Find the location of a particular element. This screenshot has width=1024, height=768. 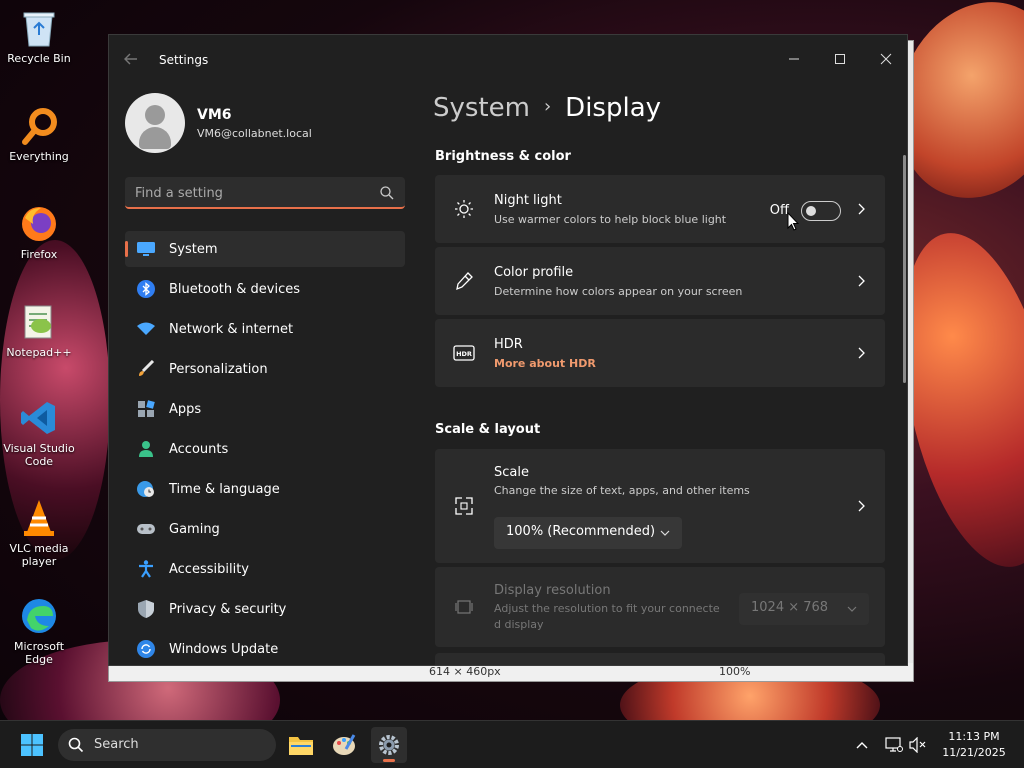

minimize-icon is located at coordinates (794, 59).